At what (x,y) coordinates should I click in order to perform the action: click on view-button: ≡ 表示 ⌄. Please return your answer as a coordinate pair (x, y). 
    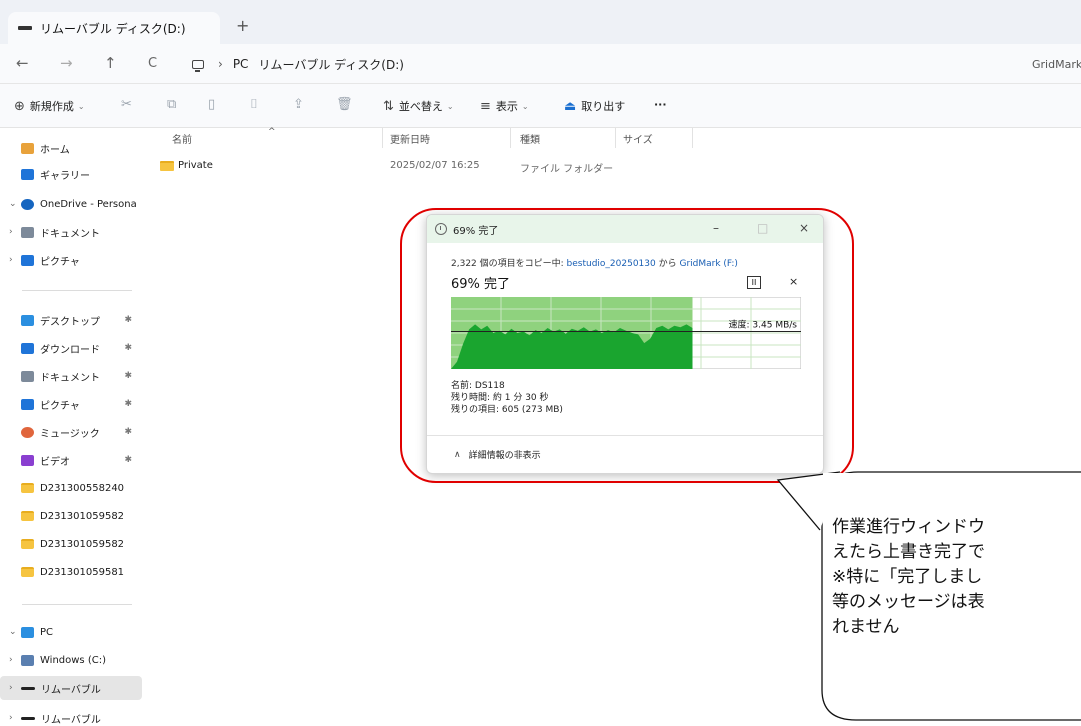
    Looking at the image, I should click on (504, 106).